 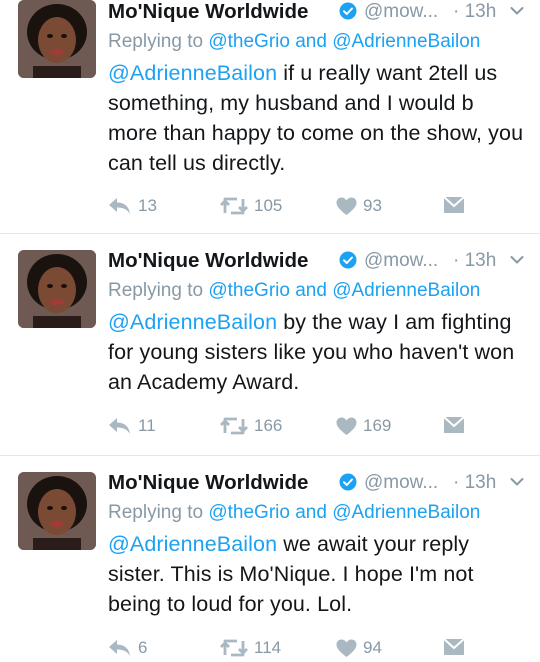 What do you see at coordinates (318, 650) in the screenshot?
I see `tweet-actions: 6 114 94` at bounding box center [318, 650].